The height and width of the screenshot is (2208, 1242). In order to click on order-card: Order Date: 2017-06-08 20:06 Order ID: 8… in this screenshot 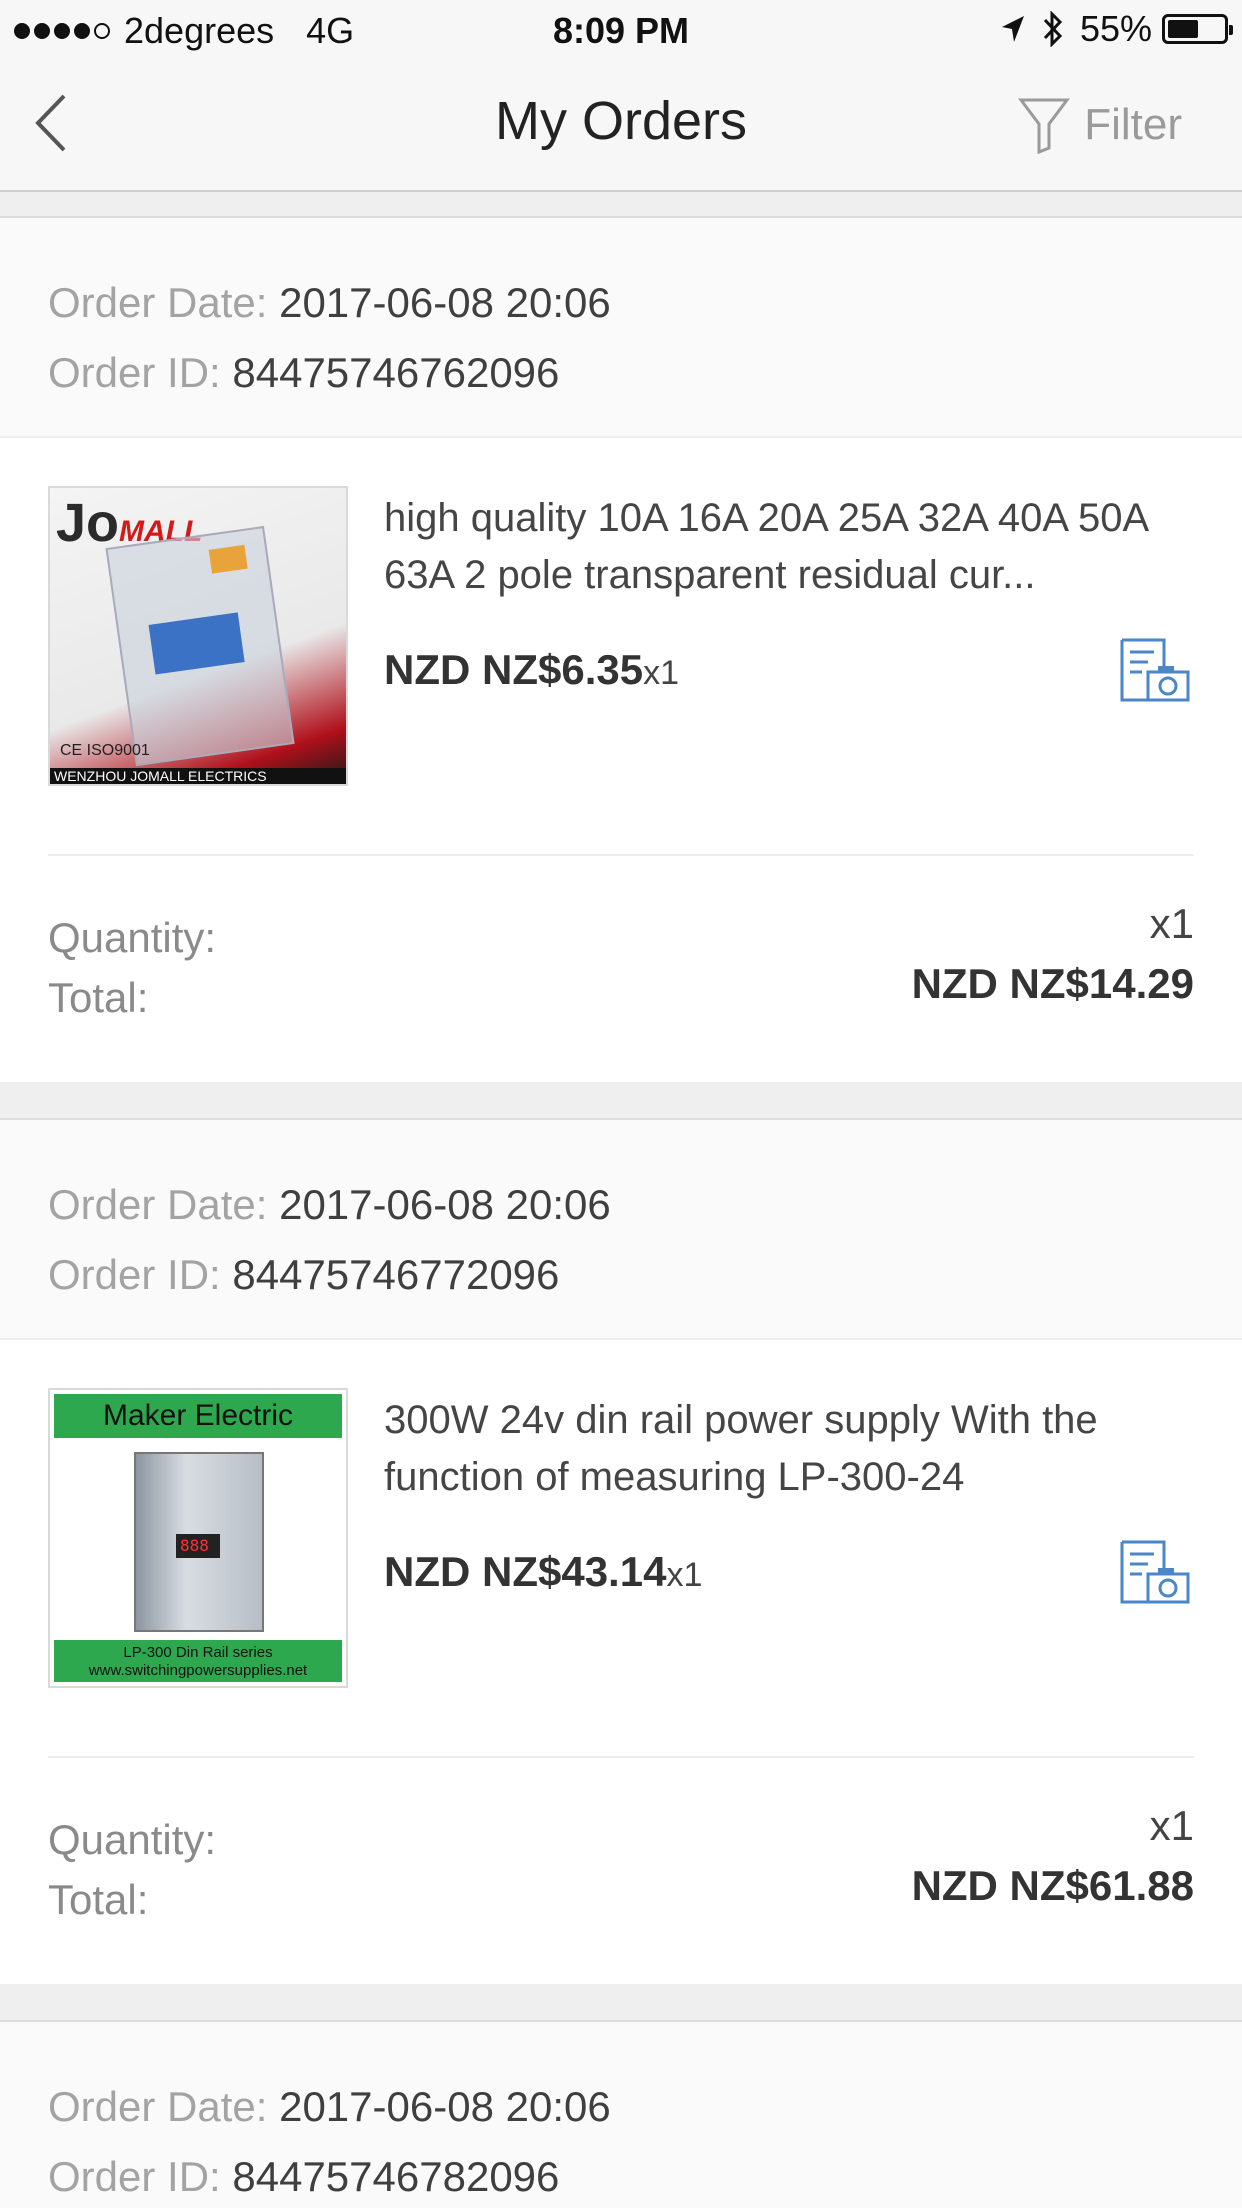, I will do `click(621, 2114)`.